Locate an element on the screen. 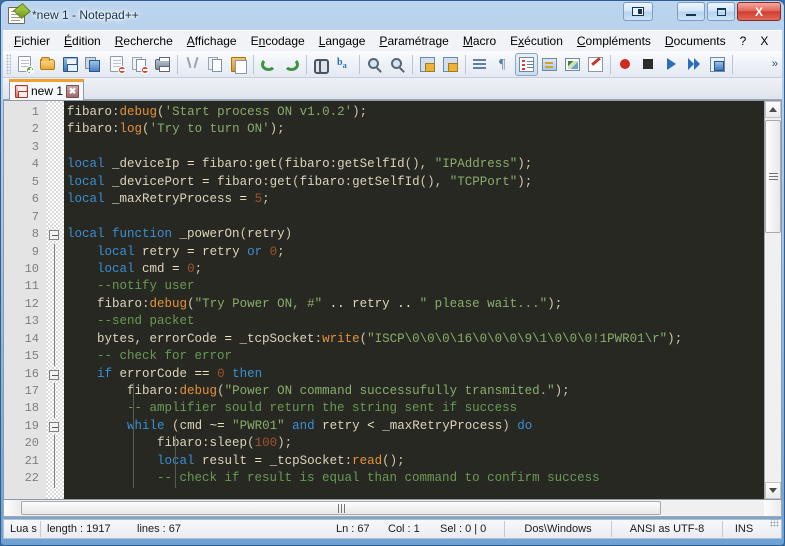 The height and width of the screenshot is (546, 785). toolbar-grip is located at coordinates (8, 64).